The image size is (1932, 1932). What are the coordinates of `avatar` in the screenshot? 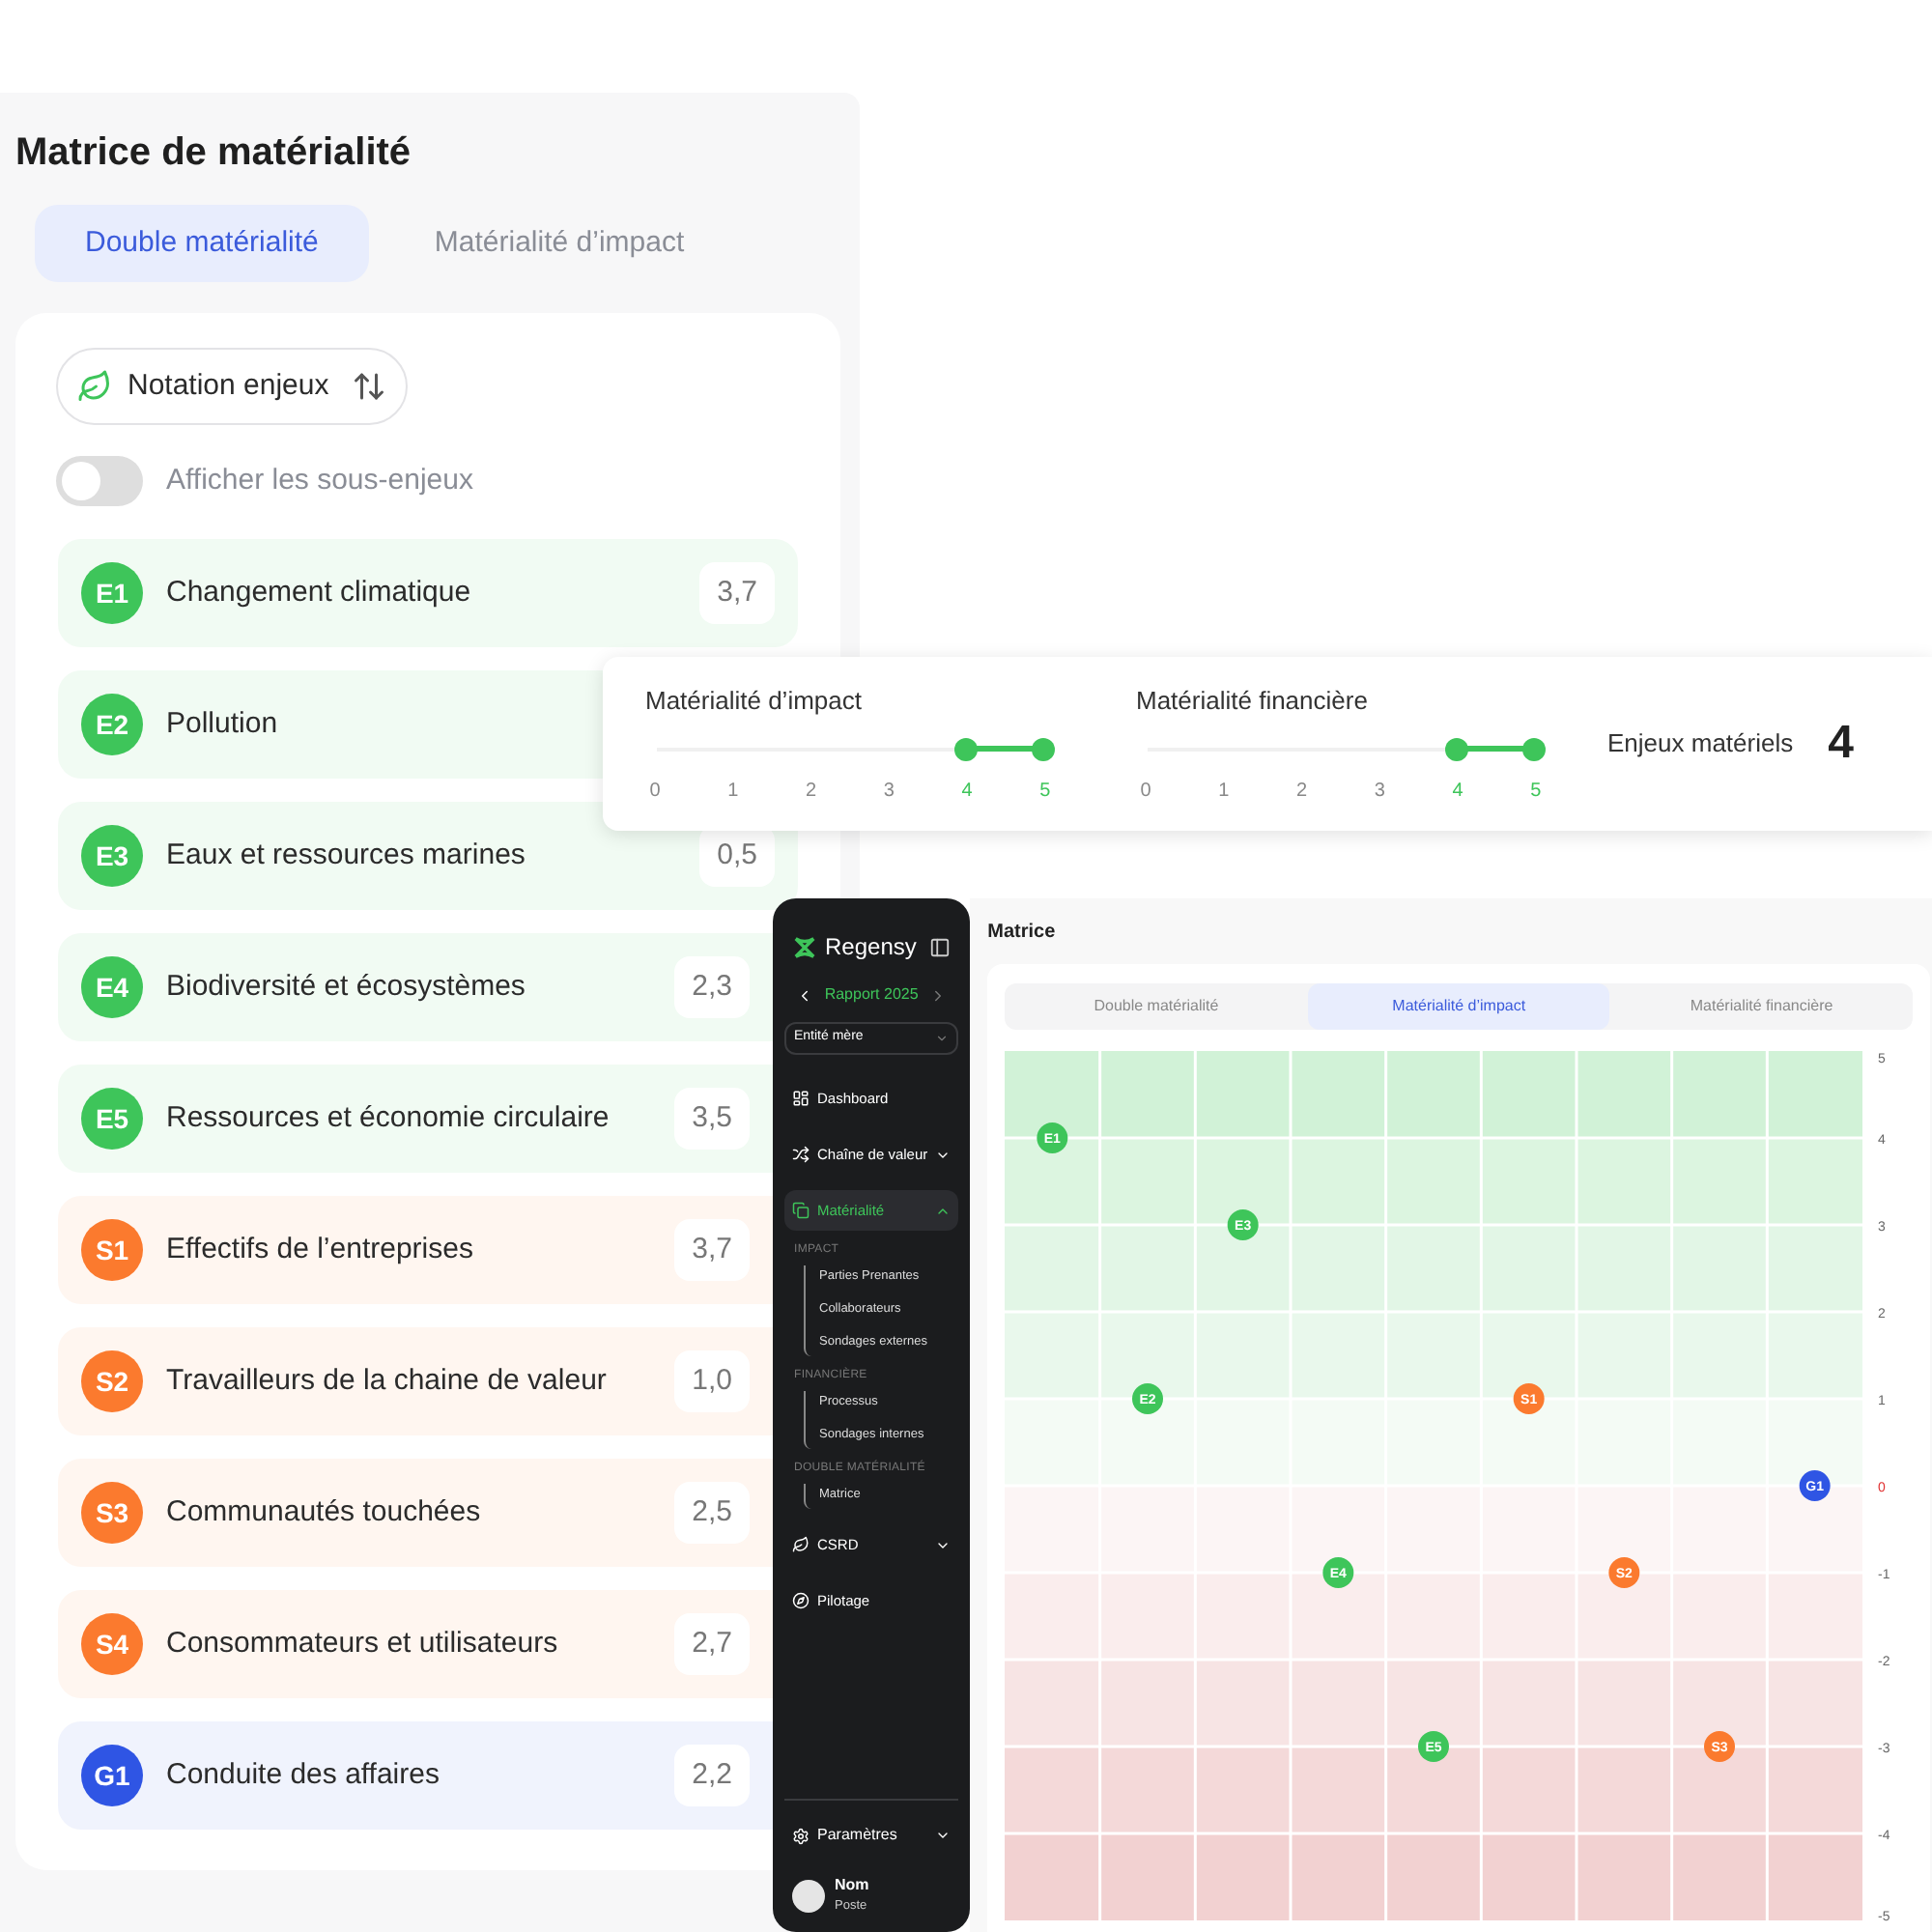 It's located at (808, 1896).